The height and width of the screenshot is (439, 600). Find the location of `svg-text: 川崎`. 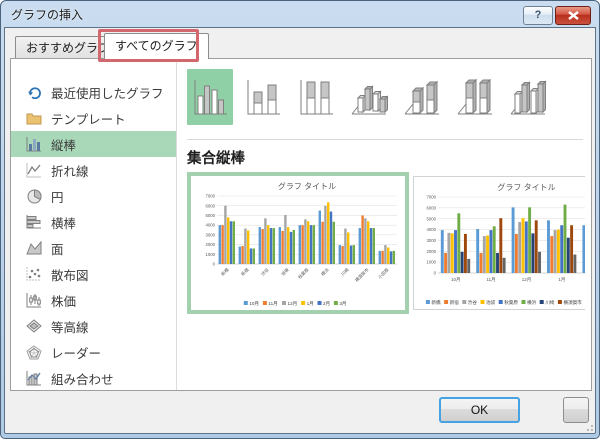

svg-text: 川崎 is located at coordinates (550, 302).